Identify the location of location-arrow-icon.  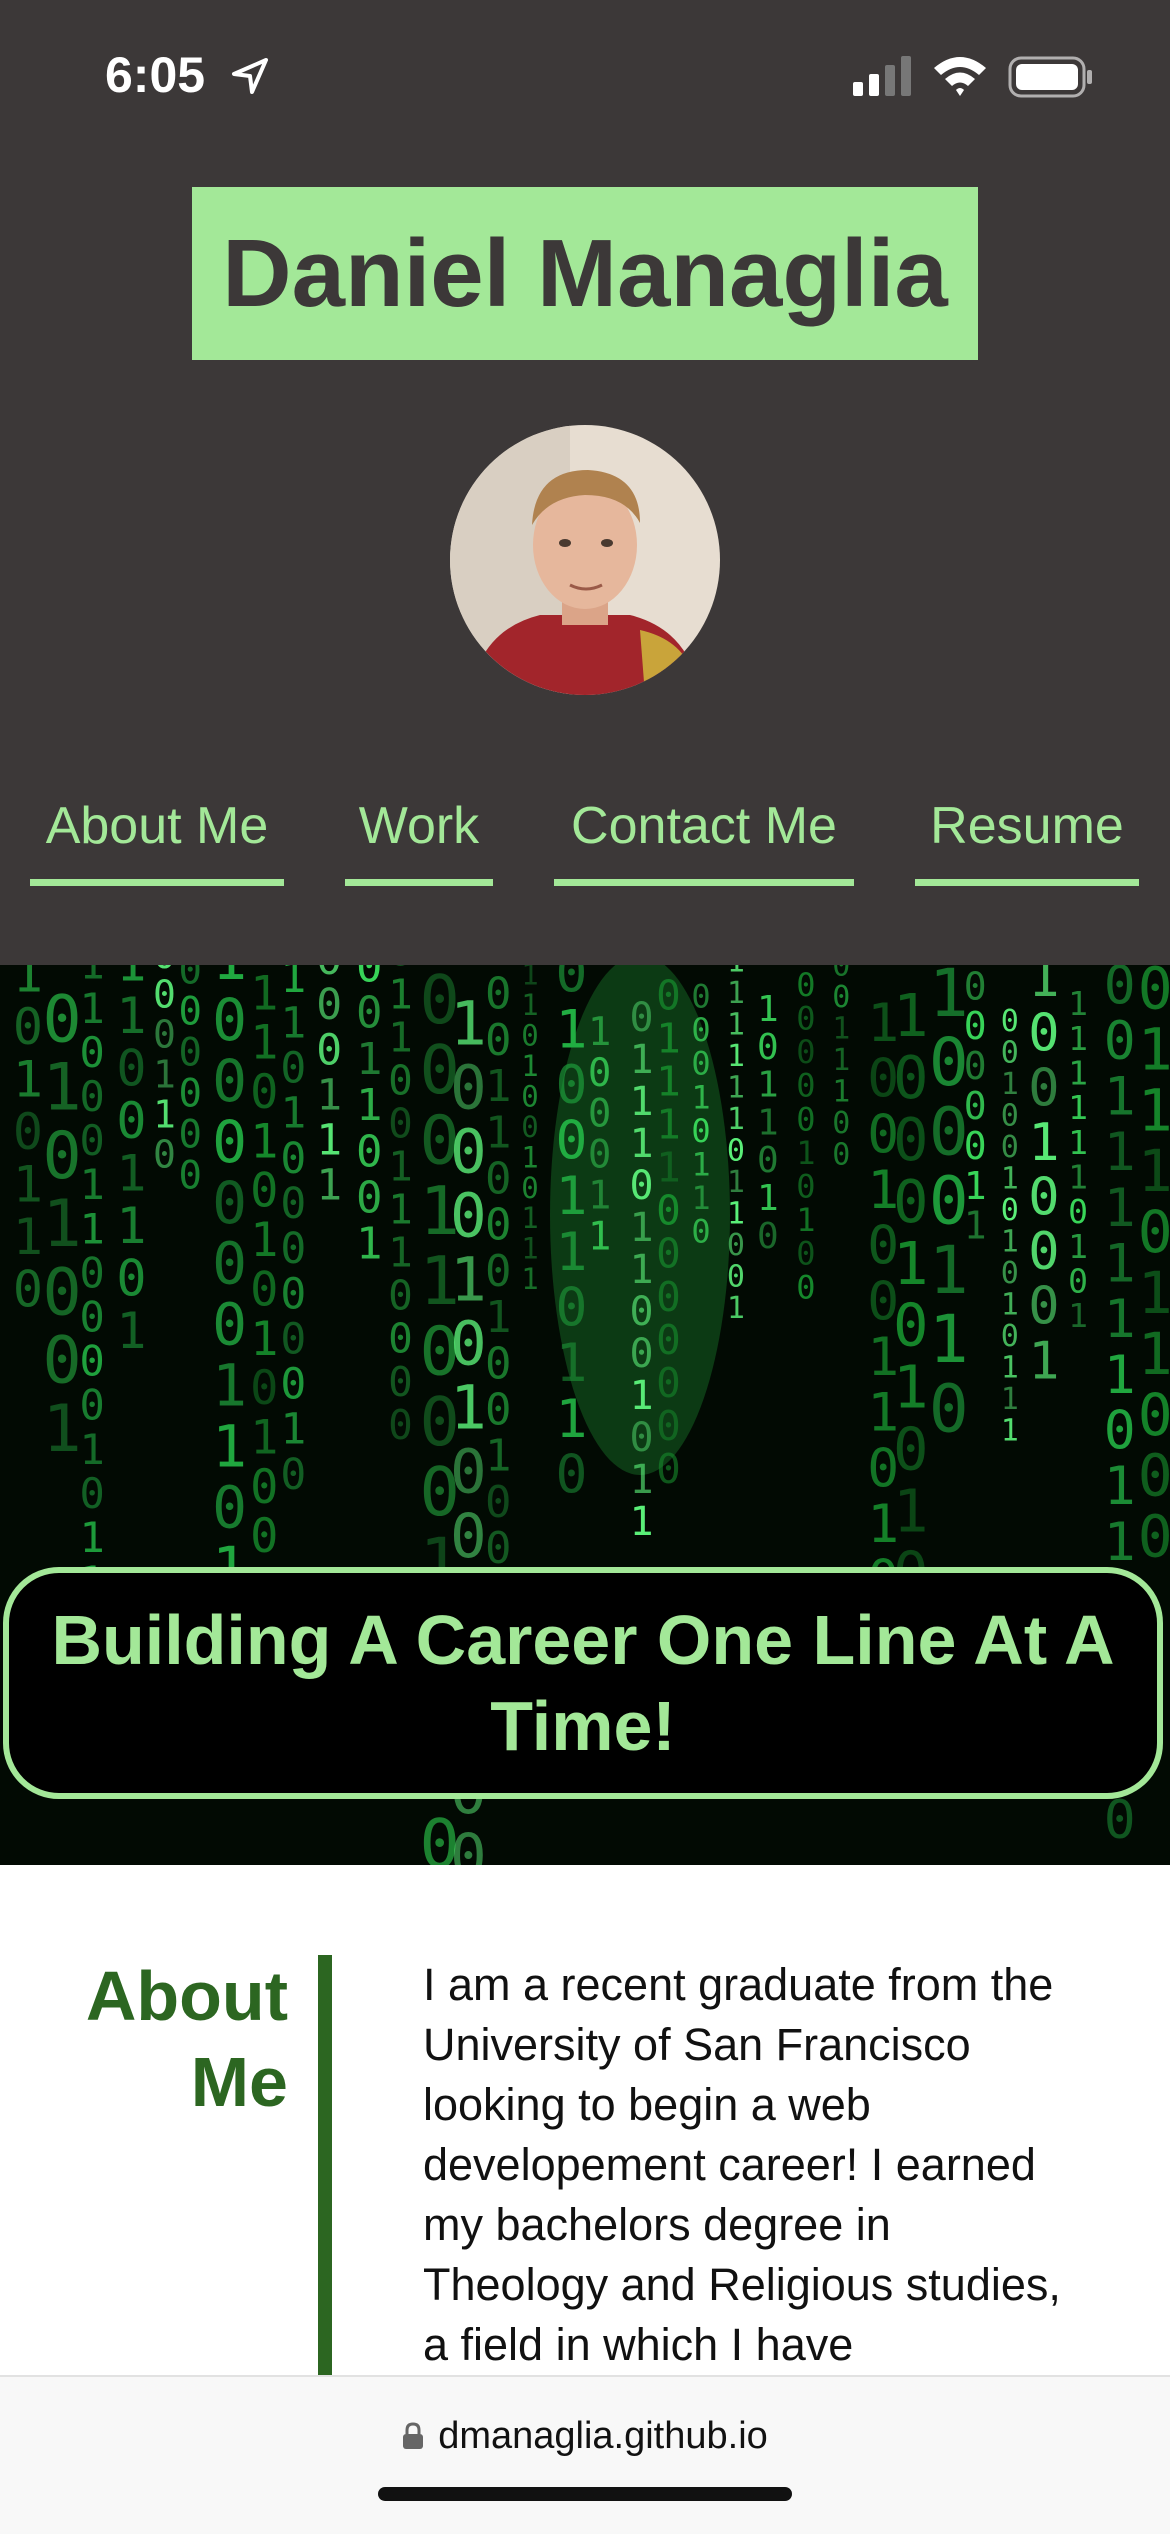
(250, 76).